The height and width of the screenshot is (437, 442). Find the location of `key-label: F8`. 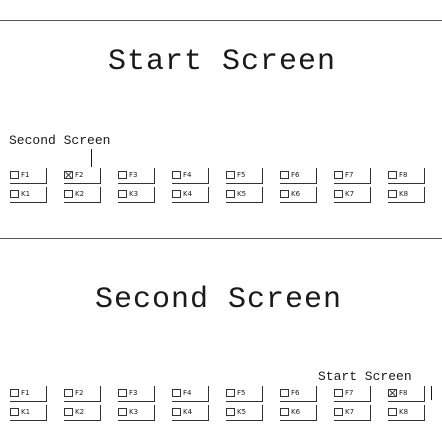

key-label: F8 is located at coordinates (403, 393).